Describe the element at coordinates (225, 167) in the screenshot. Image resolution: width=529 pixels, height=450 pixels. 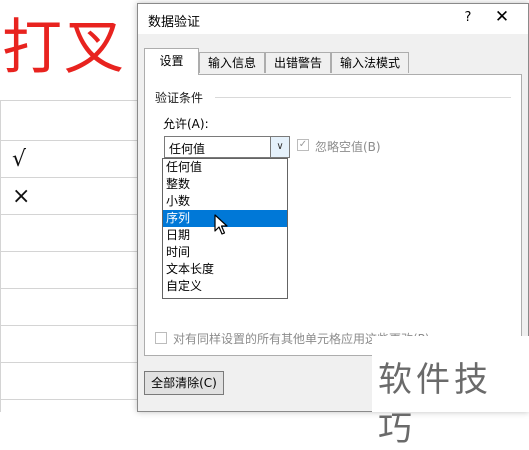
I see `dropdown-item-any-value: 任何值` at that location.